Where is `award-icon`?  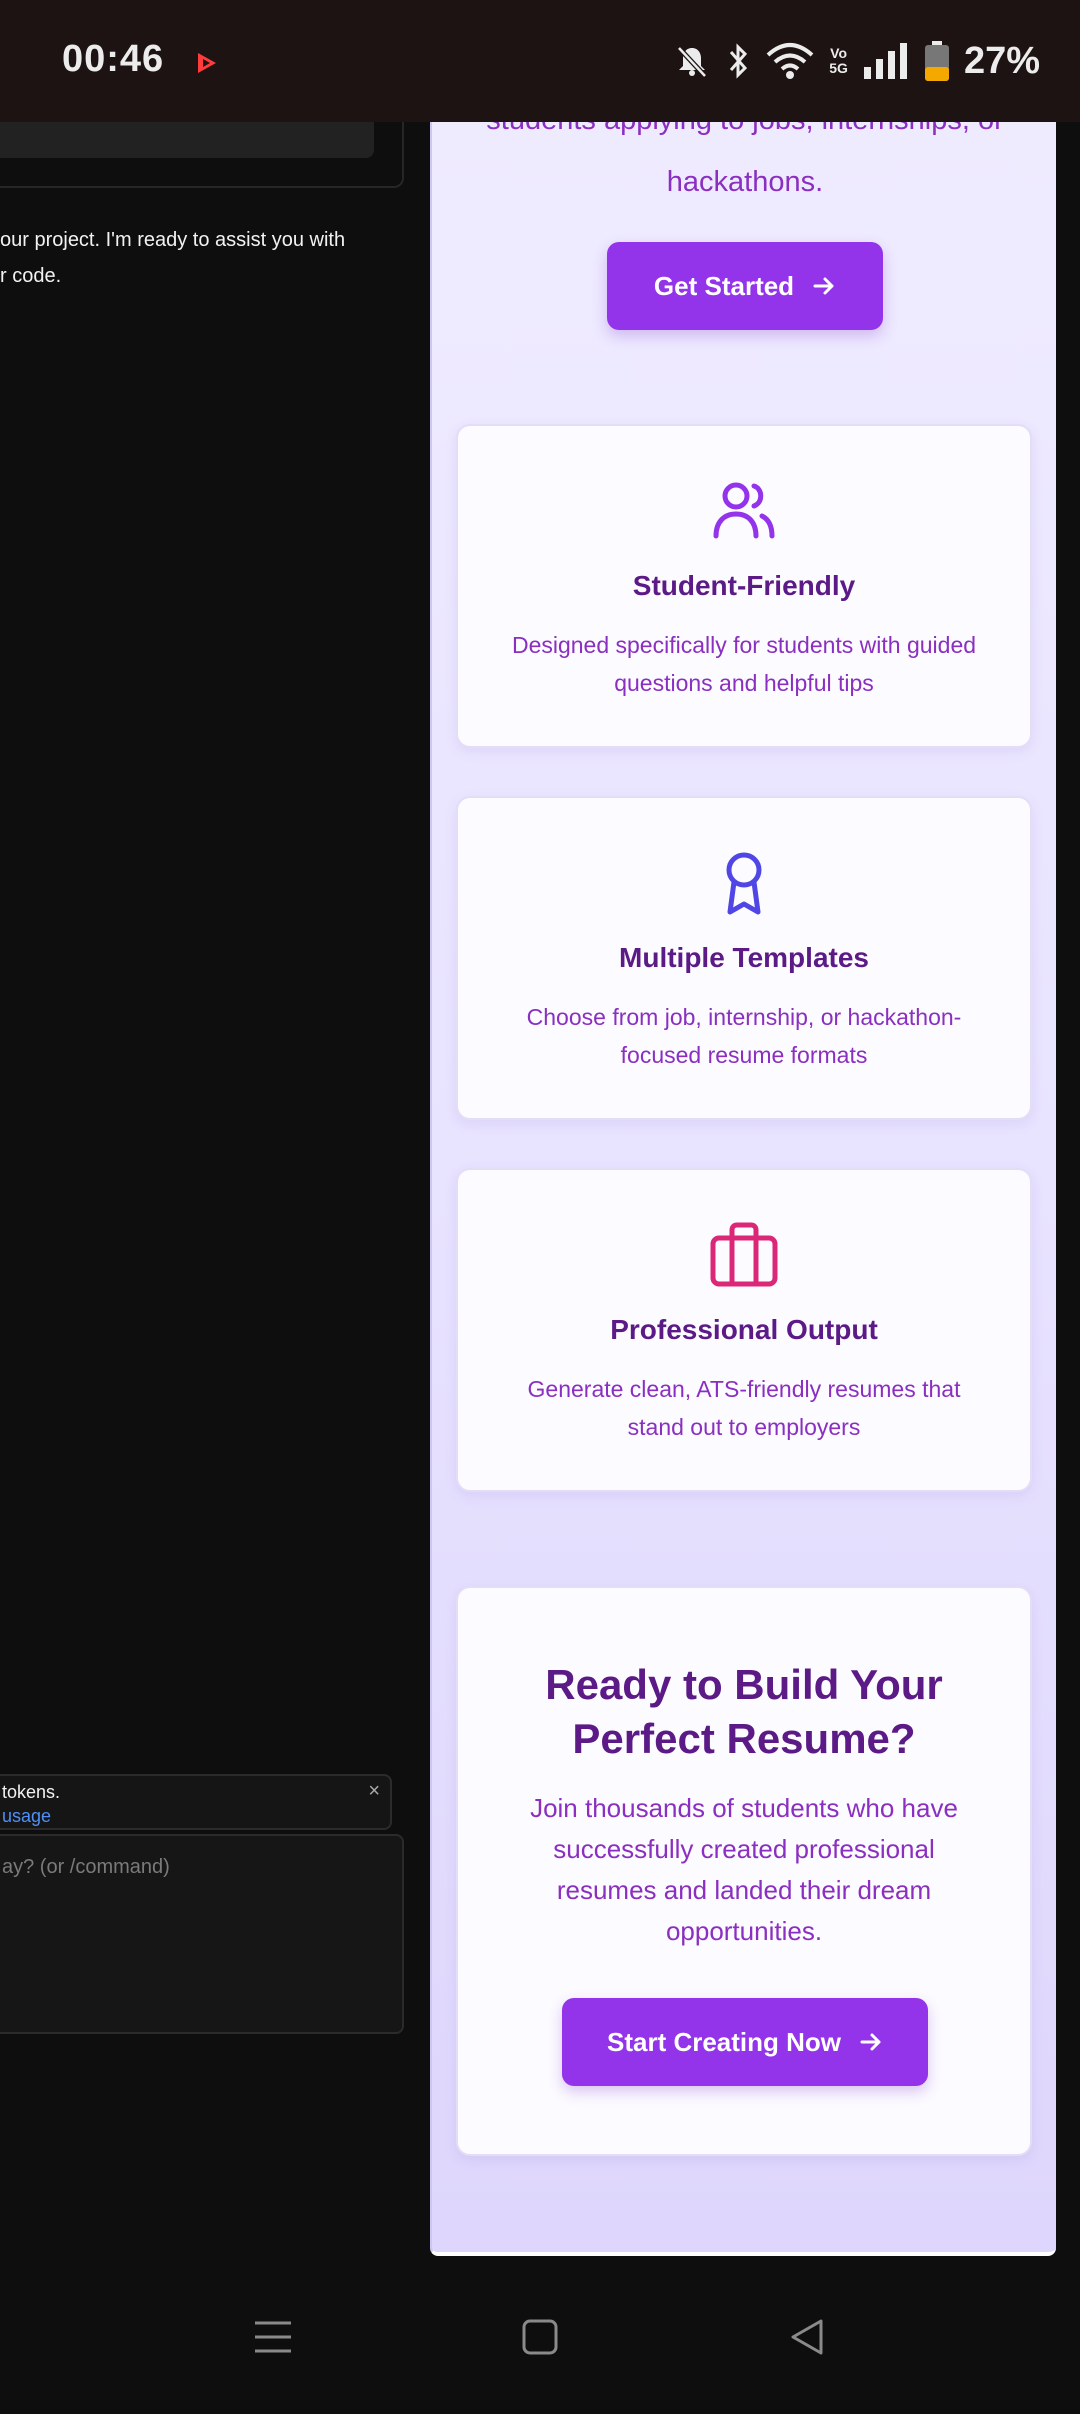
award-icon is located at coordinates (744, 883).